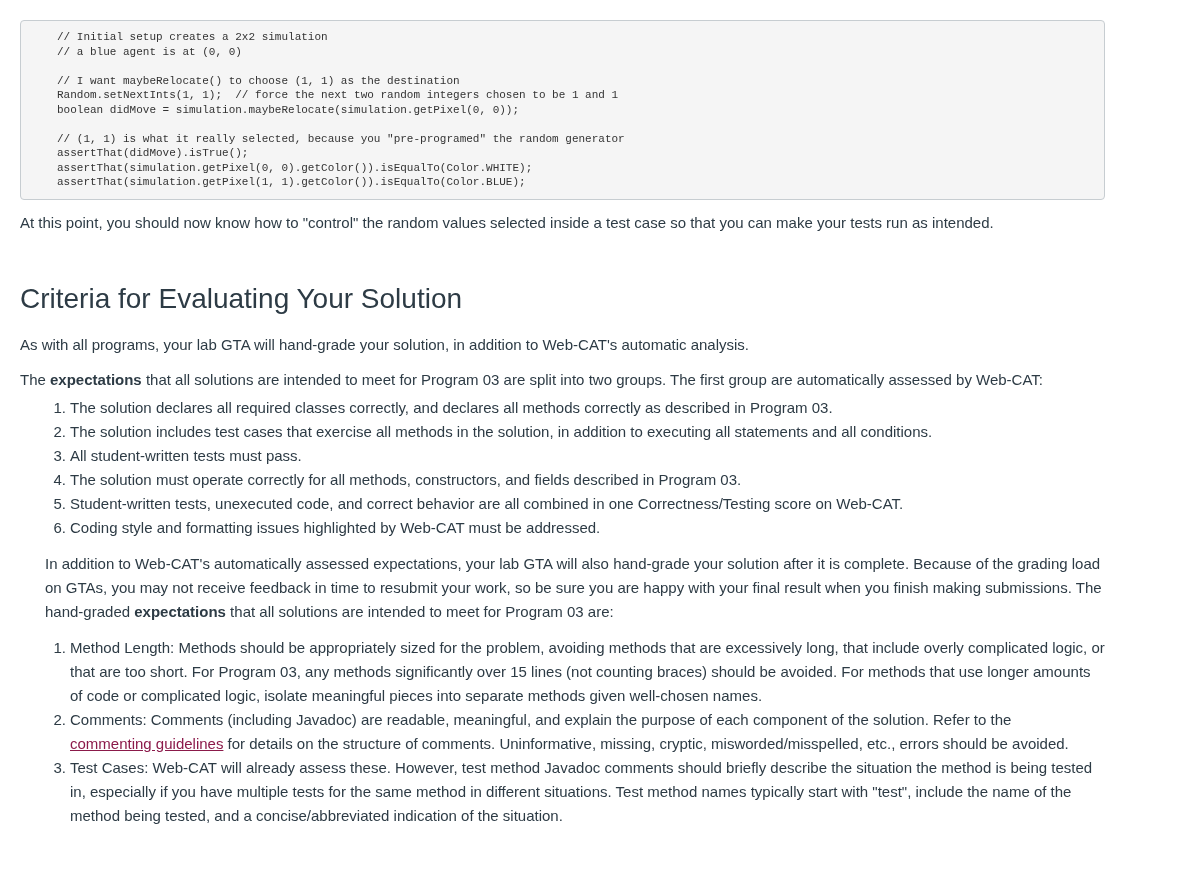 This screenshot has height=873, width=1180. What do you see at coordinates (153, 153) in the screenshot?
I see `code-line: assertThat(didMove).isTrue();` at bounding box center [153, 153].